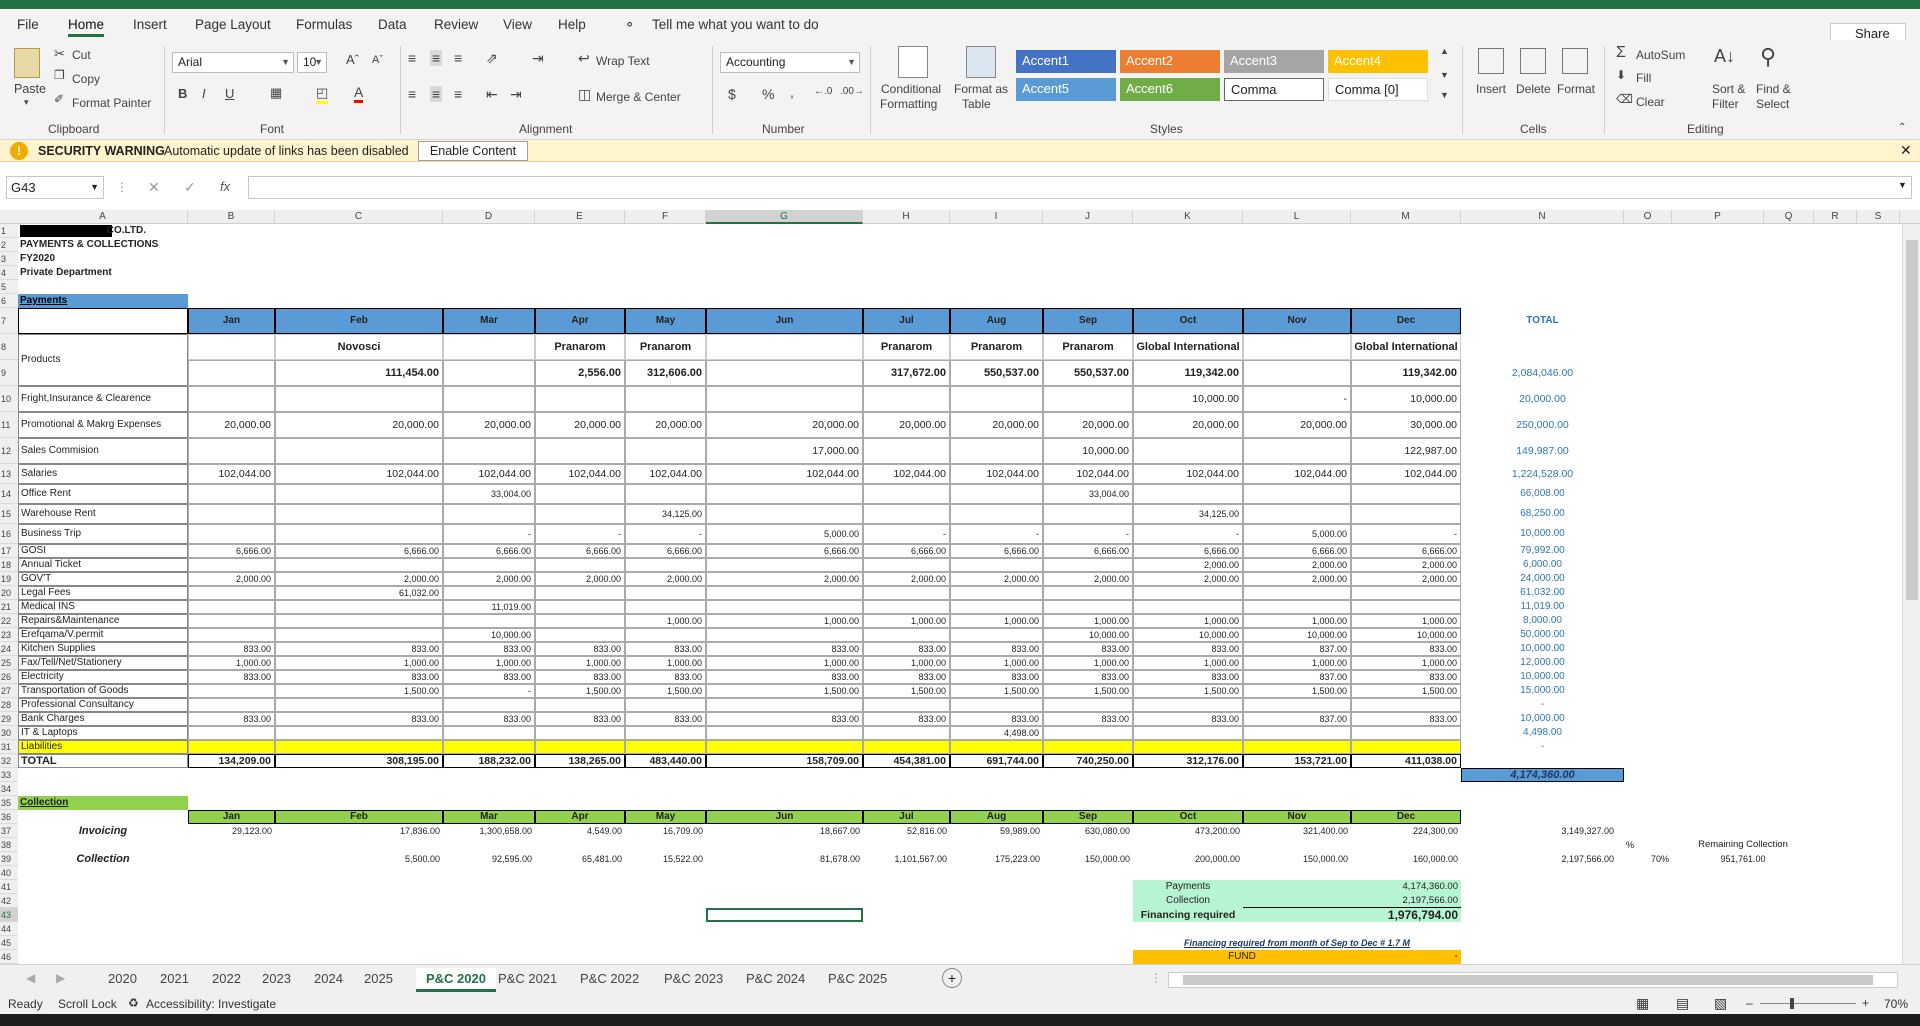  I want to click on align-bottom-icon: ≡, so click(458, 58).